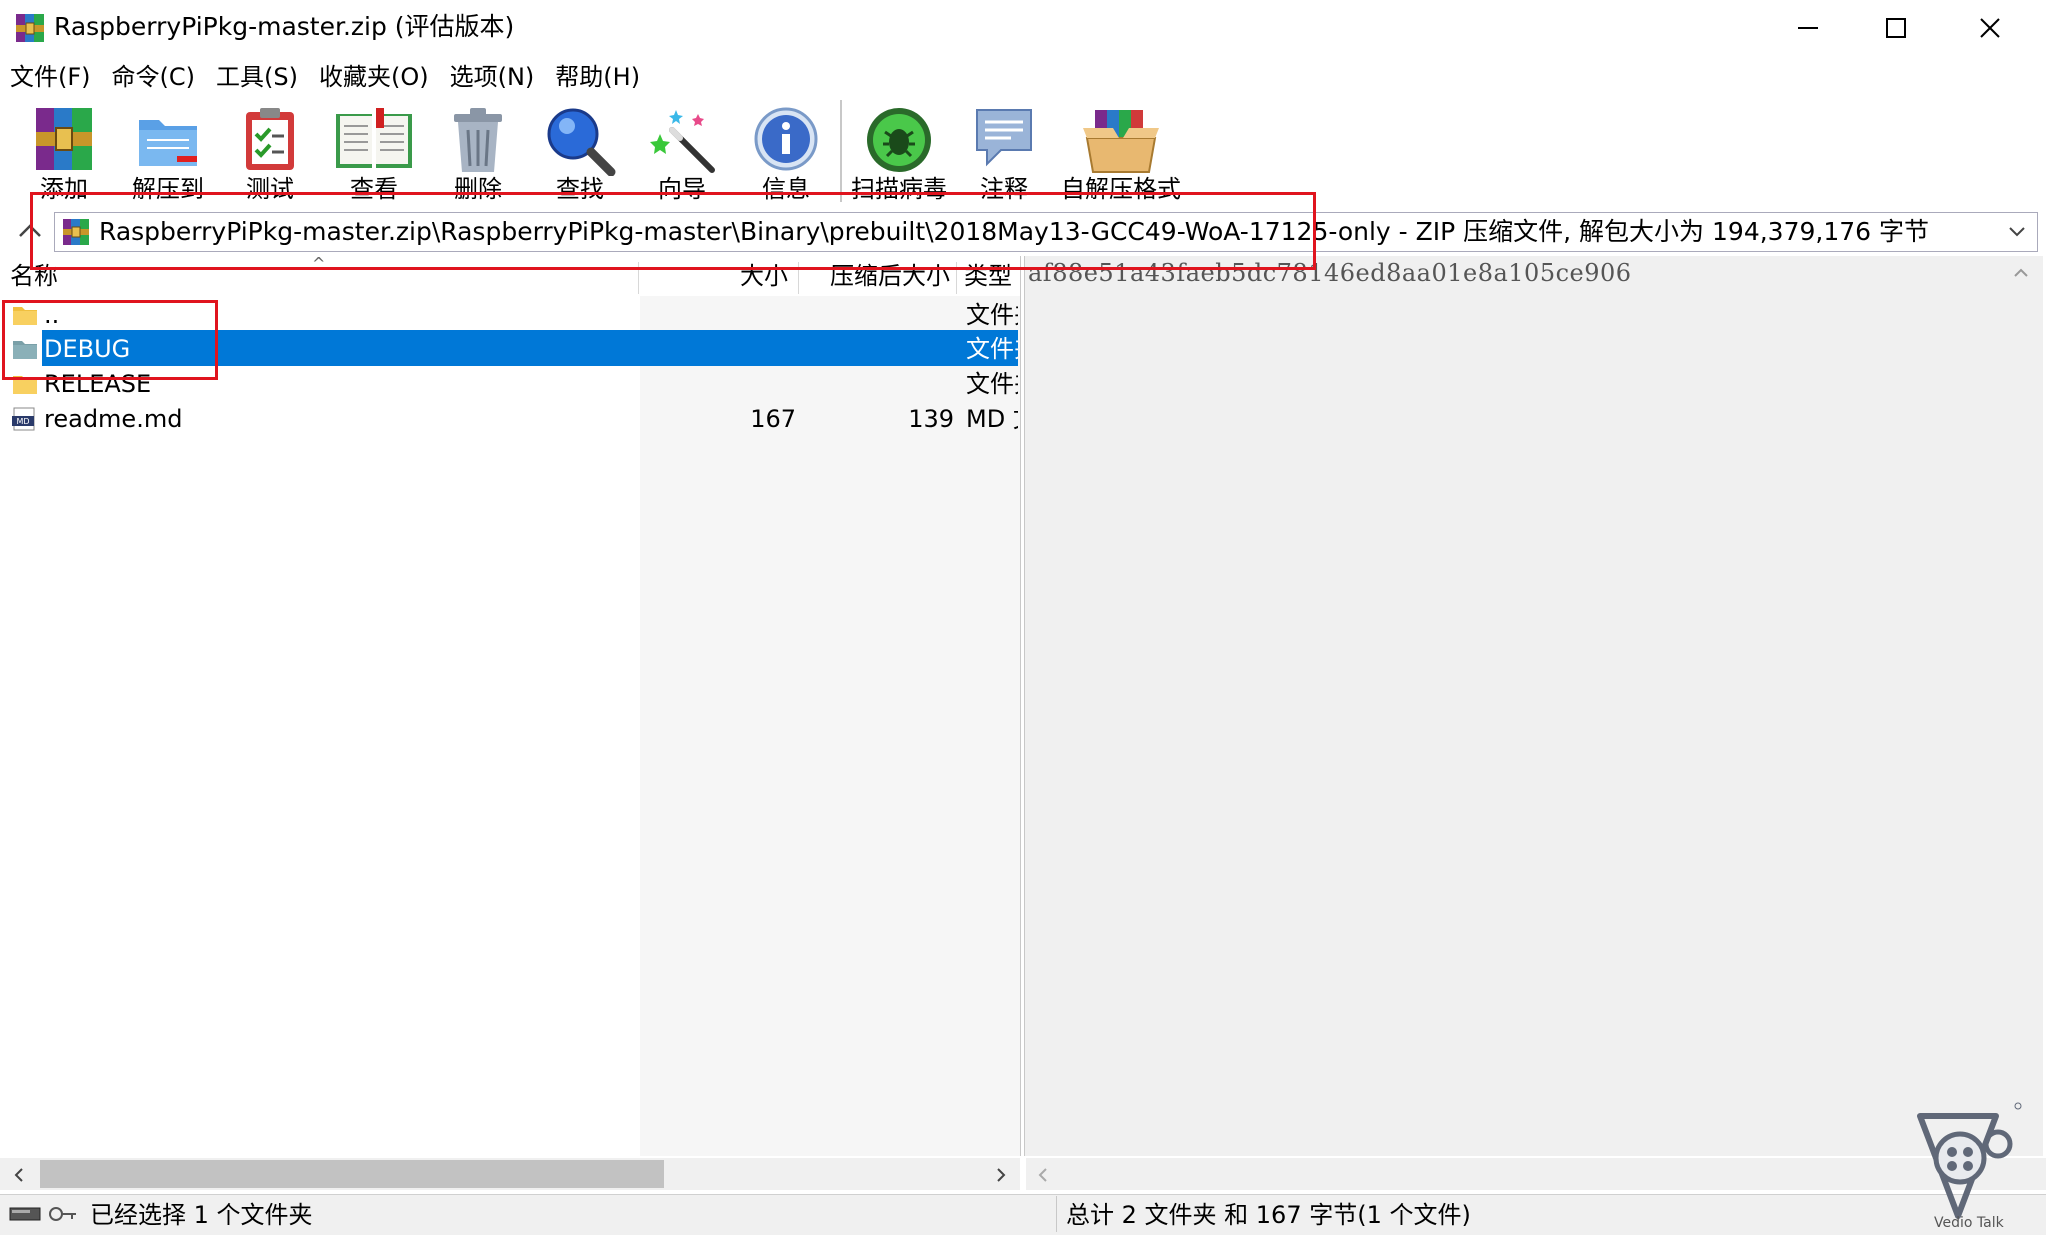 The height and width of the screenshot is (1235, 2046). What do you see at coordinates (931, 419) in the screenshot?
I see `file-packed-size: 139` at bounding box center [931, 419].